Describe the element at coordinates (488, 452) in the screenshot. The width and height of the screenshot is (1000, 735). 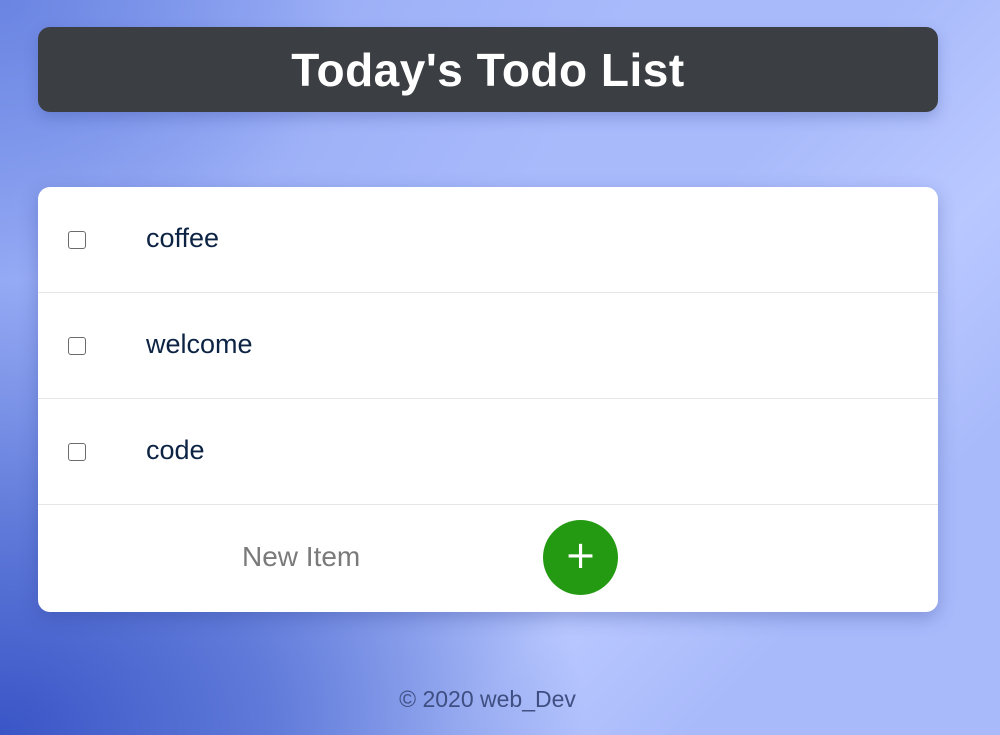
I see `todo-item: code` at that location.